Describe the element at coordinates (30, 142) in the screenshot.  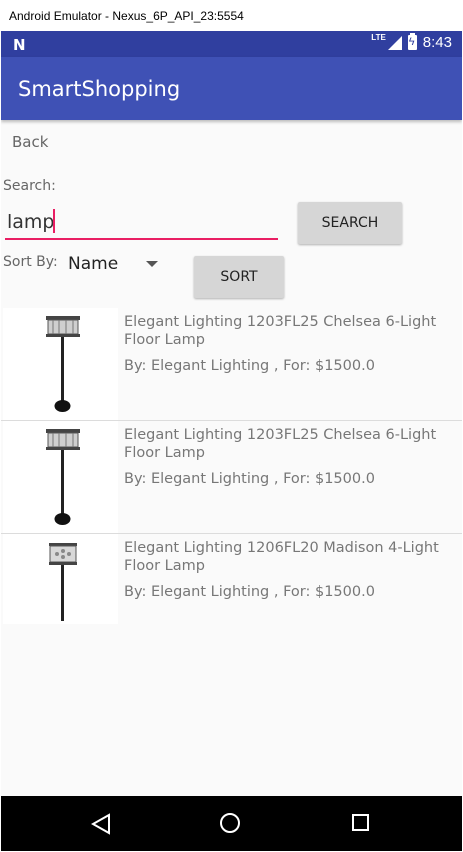
I see `back-button: Back` at that location.